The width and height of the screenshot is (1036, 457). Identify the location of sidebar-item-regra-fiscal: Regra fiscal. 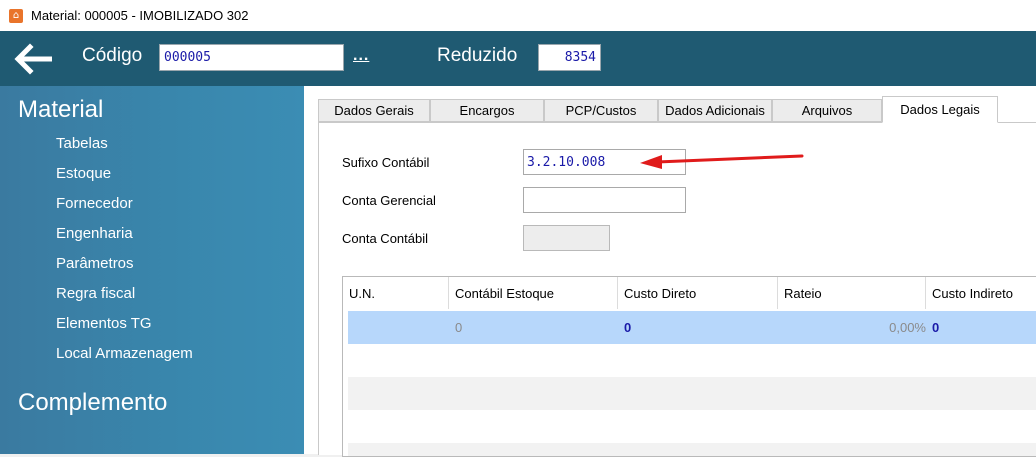
(95, 293).